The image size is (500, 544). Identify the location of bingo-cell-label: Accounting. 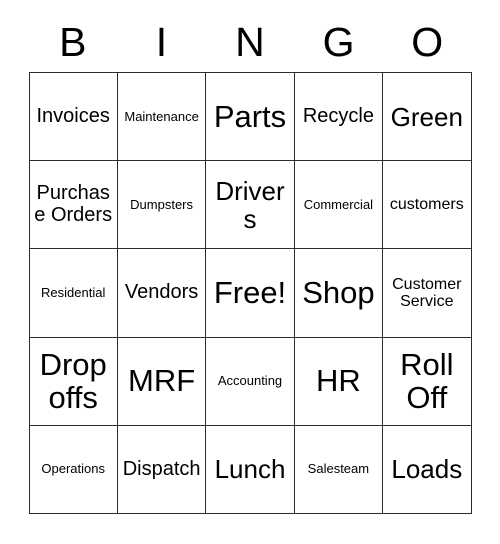
(250, 381).